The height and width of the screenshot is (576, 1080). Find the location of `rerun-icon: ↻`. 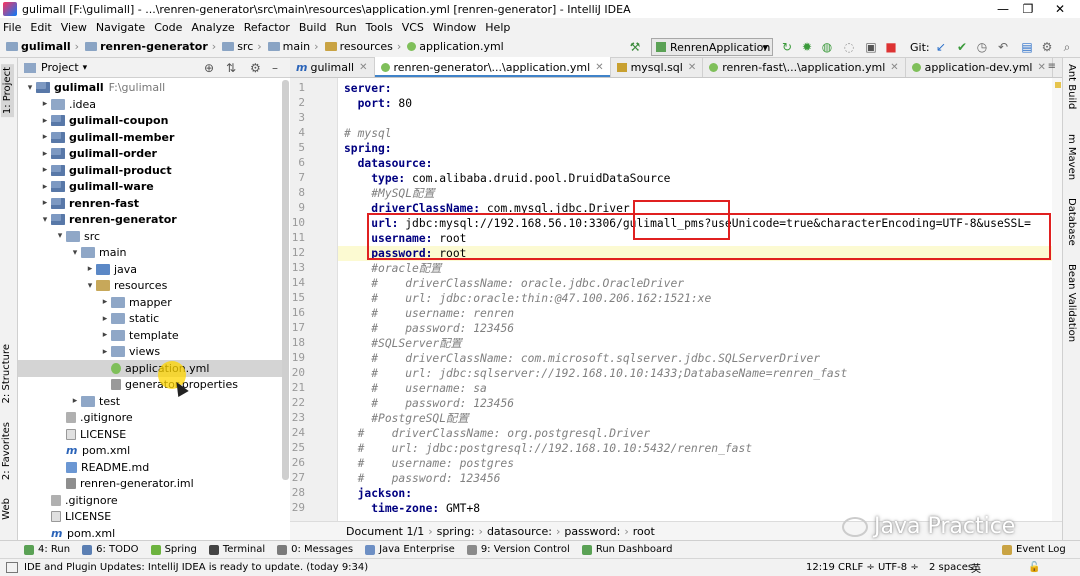

rerun-icon: ↻ is located at coordinates (787, 47).